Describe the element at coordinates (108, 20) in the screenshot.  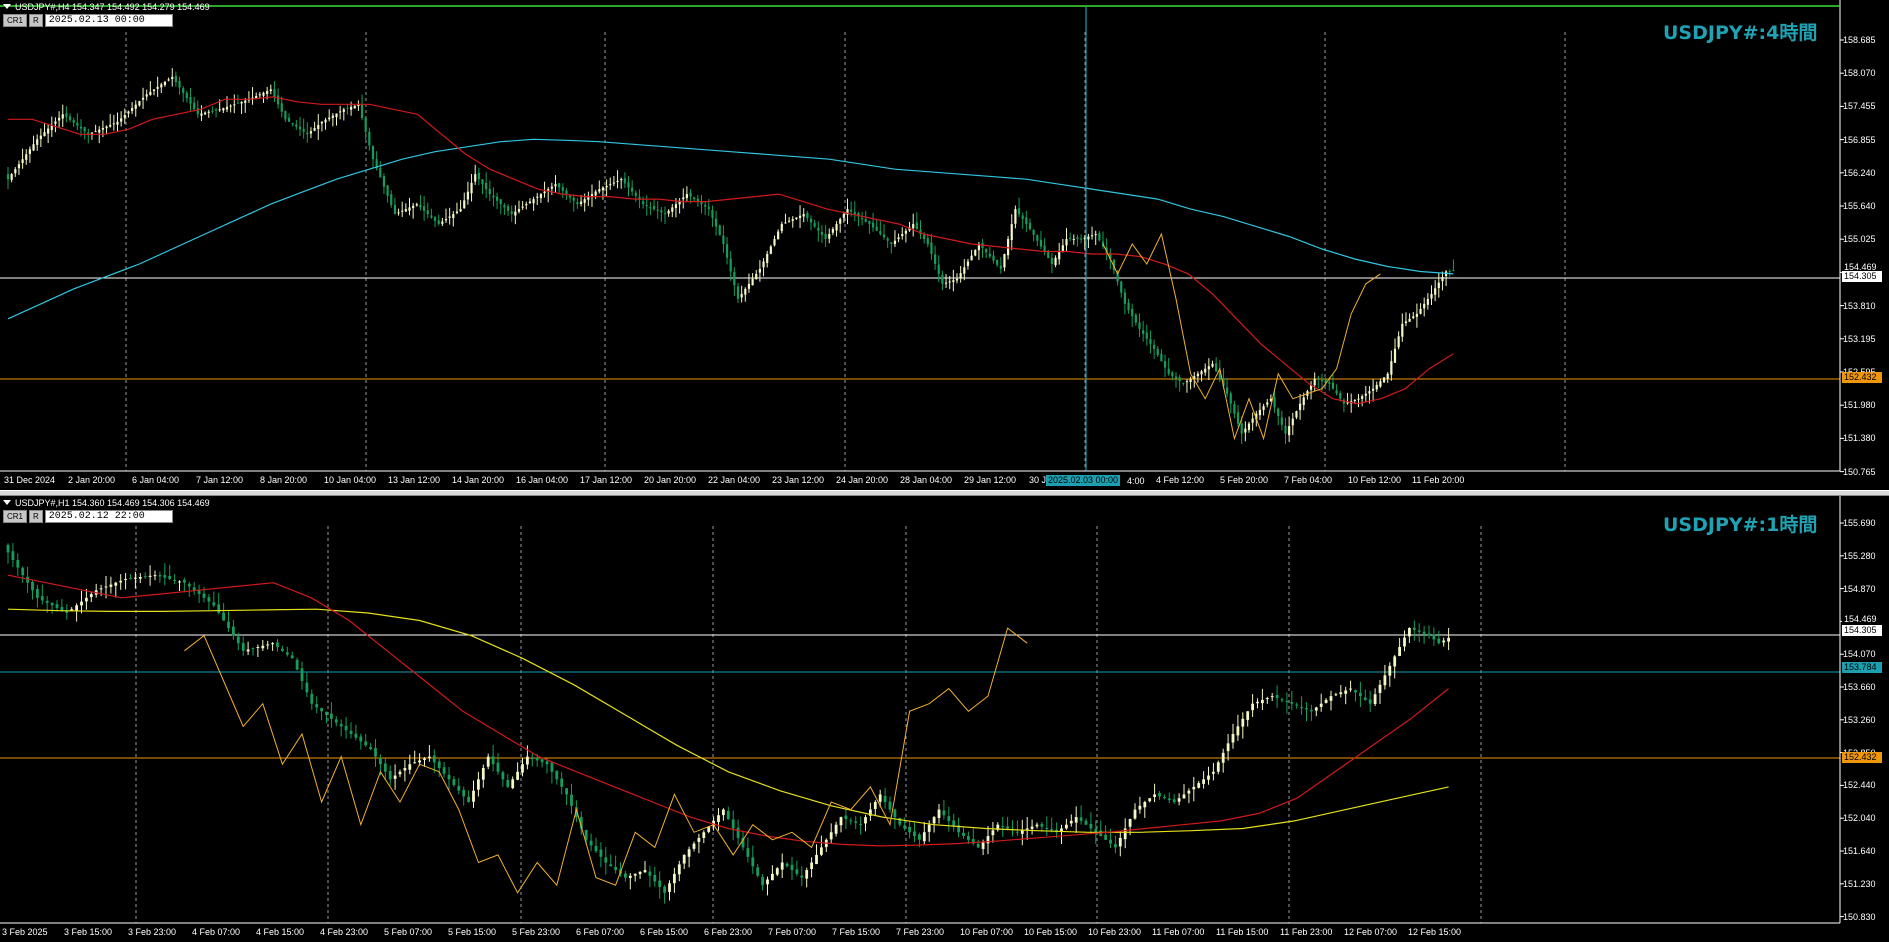
I see `time-input-h4: 2025.02.13 00:00` at that location.